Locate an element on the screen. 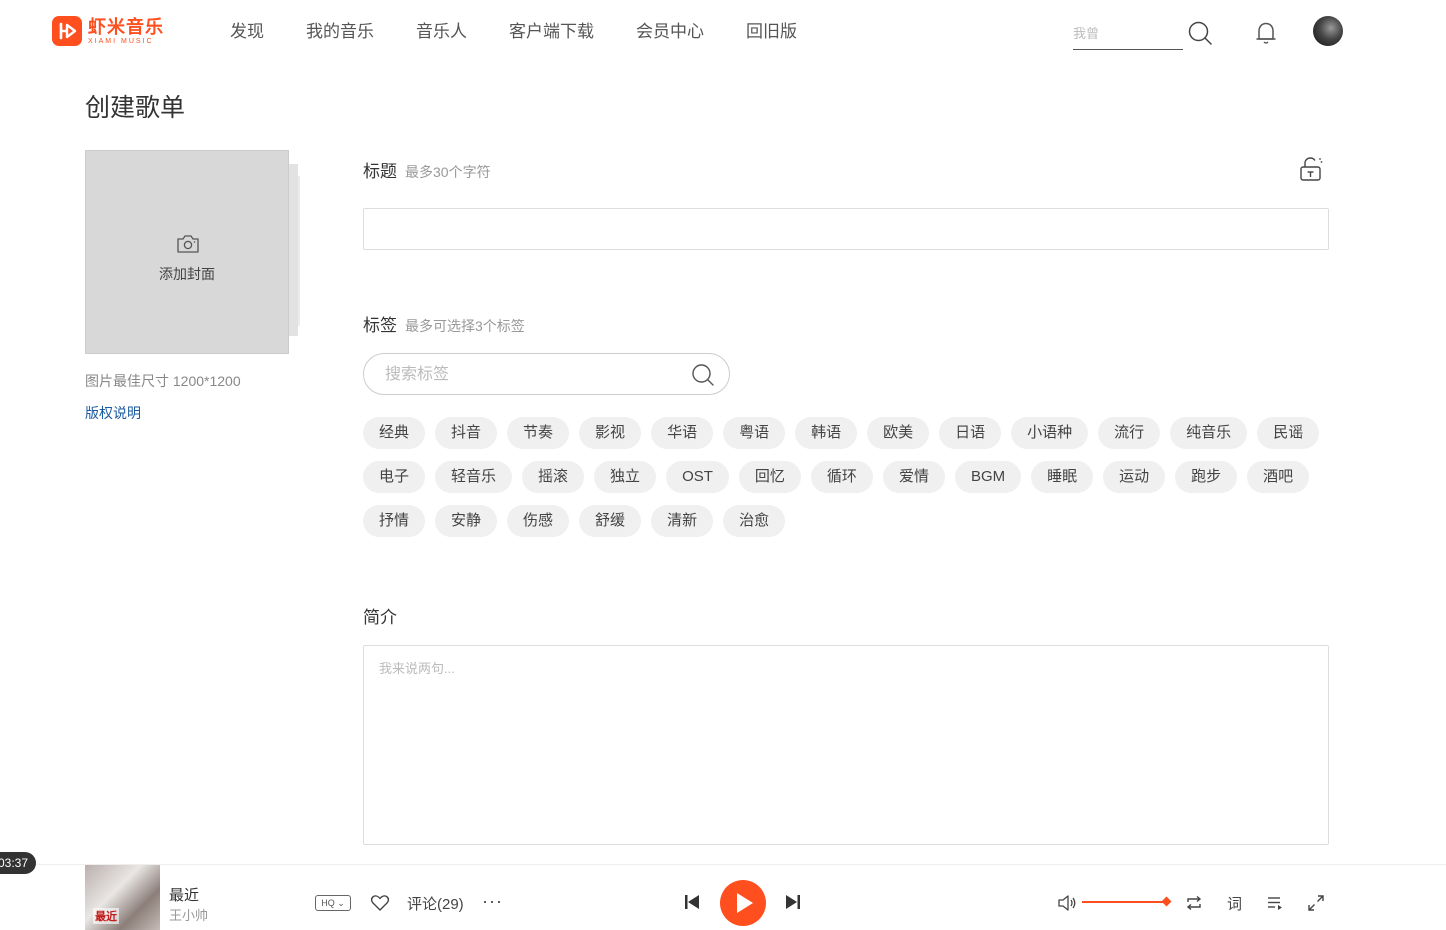 The height and width of the screenshot is (930, 1446). copyright-link: 版权说明 is located at coordinates (113, 413).